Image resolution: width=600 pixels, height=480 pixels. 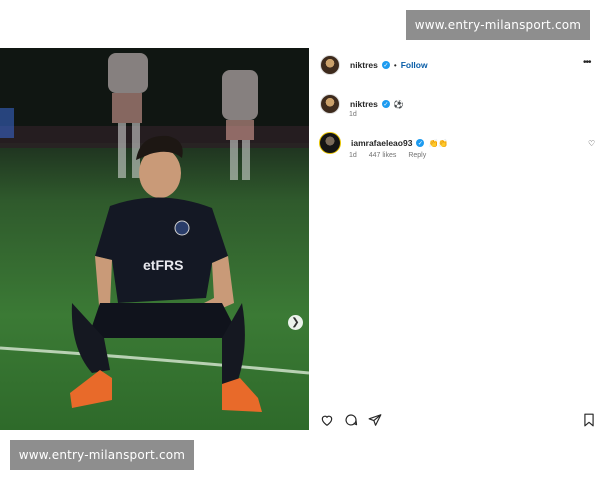 What do you see at coordinates (327, 420) in the screenshot?
I see `heart-icon` at bounding box center [327, 420].